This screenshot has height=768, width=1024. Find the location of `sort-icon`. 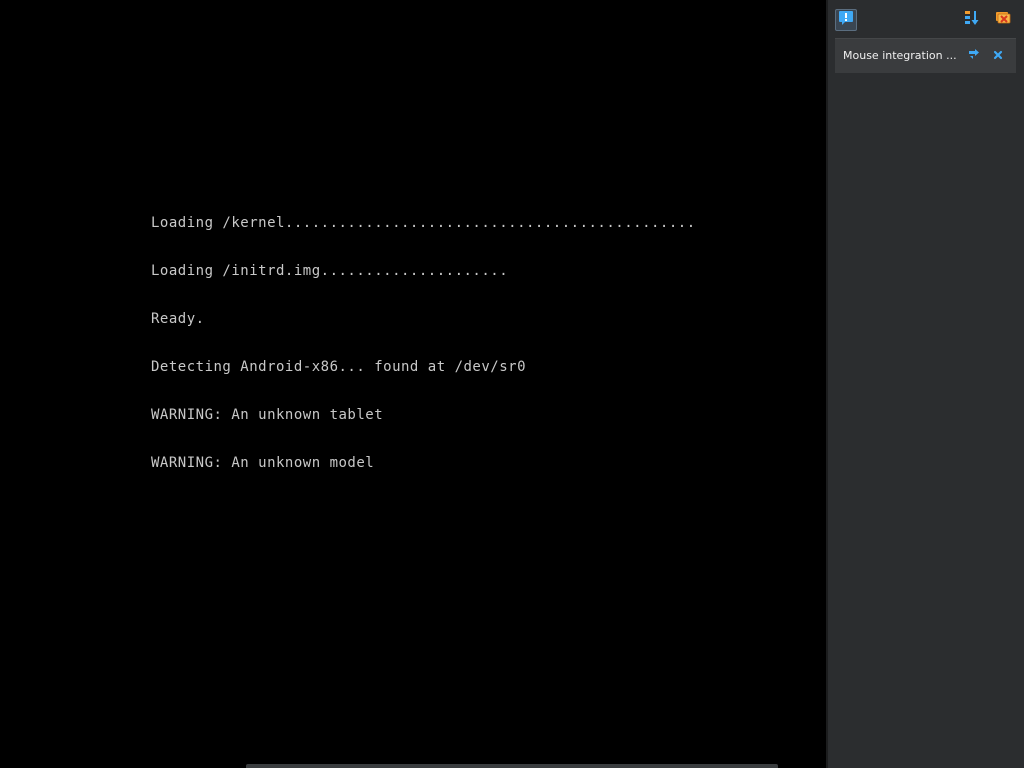

sort-icon is located at coordinates (972, 20).